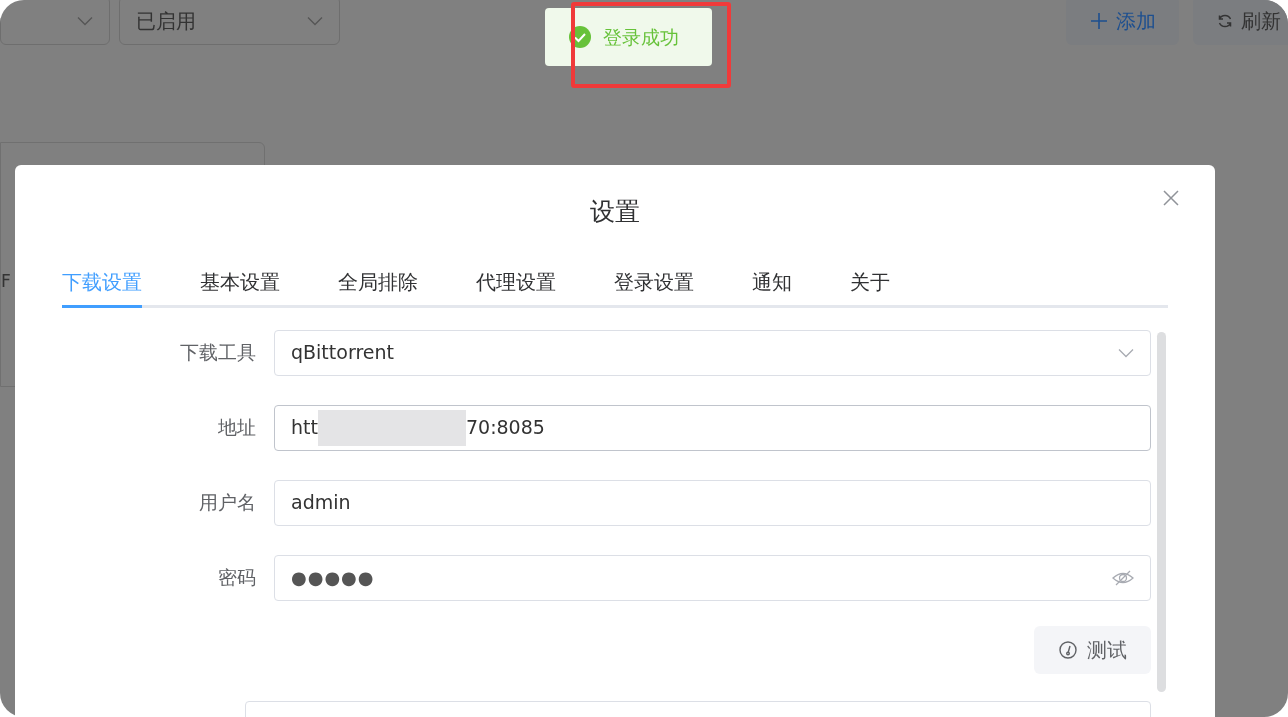 This screenshot has height=717, width=1288. I want to click on refresh-icon, so click(1225, 20).